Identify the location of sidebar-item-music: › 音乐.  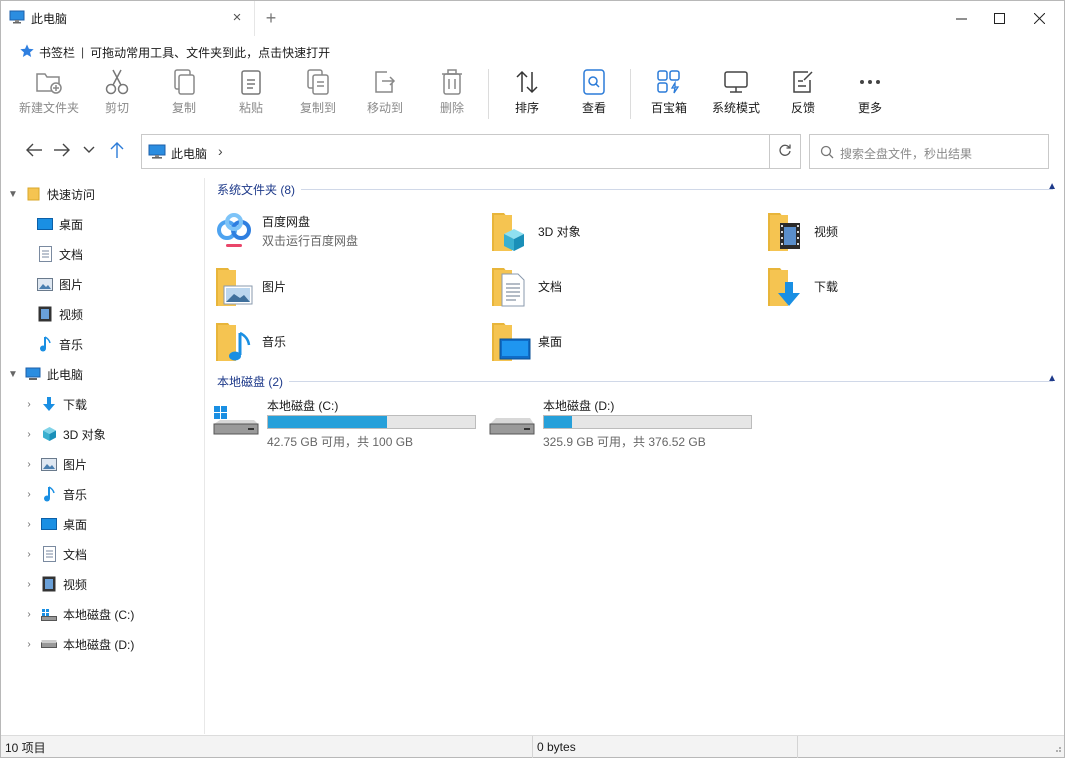
(55, 494).